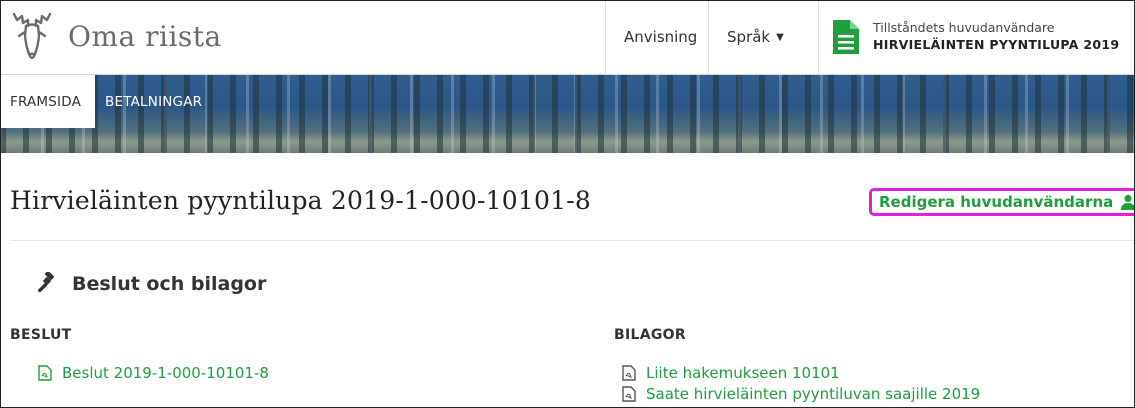 The image size is (1135, 408). What do you see at coordinates (749, 37) in the screenshot?
I see `language-label: Språk` at bounding box center [749, 37].